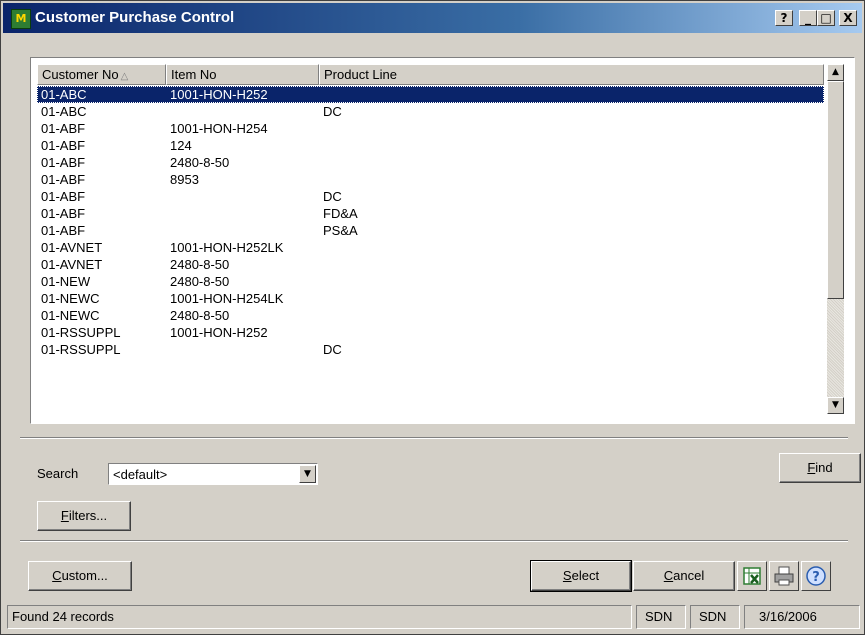  What do you see at coordinates (124, 76) in the screenshot?
I see `sort-ascending-icon: △` at bounding box center [124, 76].